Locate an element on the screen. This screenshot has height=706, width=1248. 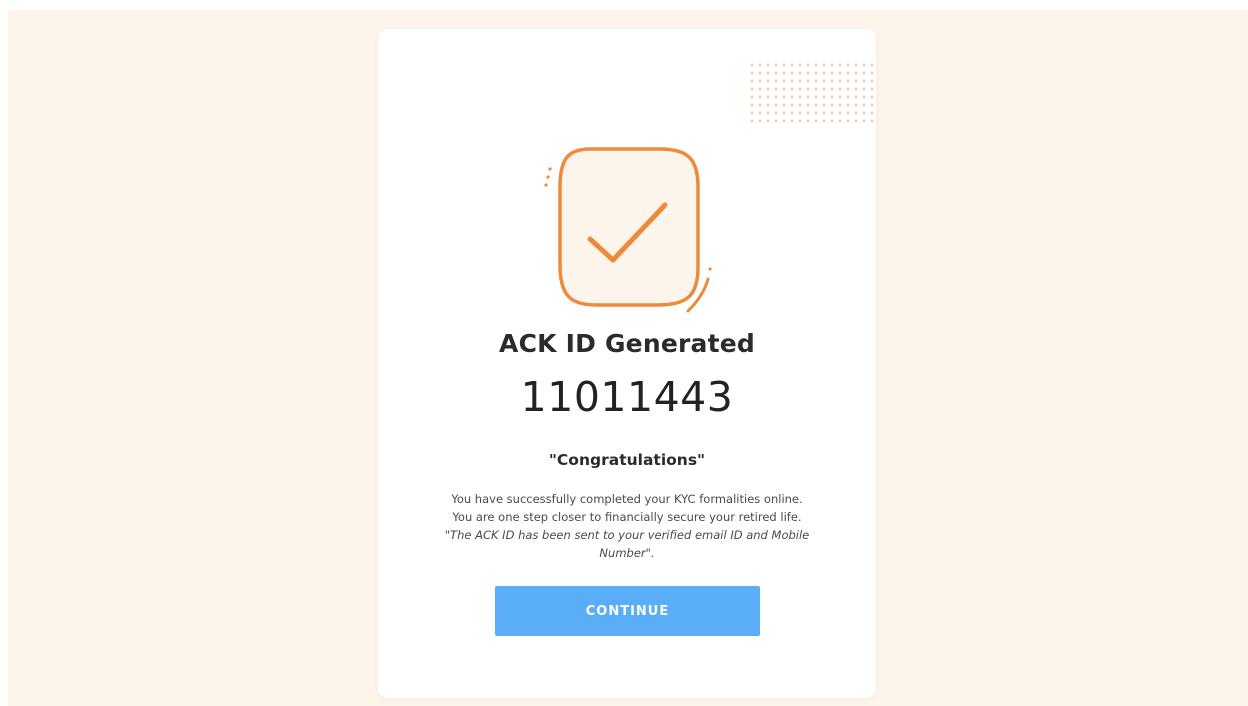
dot-grid-decoration is located at coordinates (812, 94).